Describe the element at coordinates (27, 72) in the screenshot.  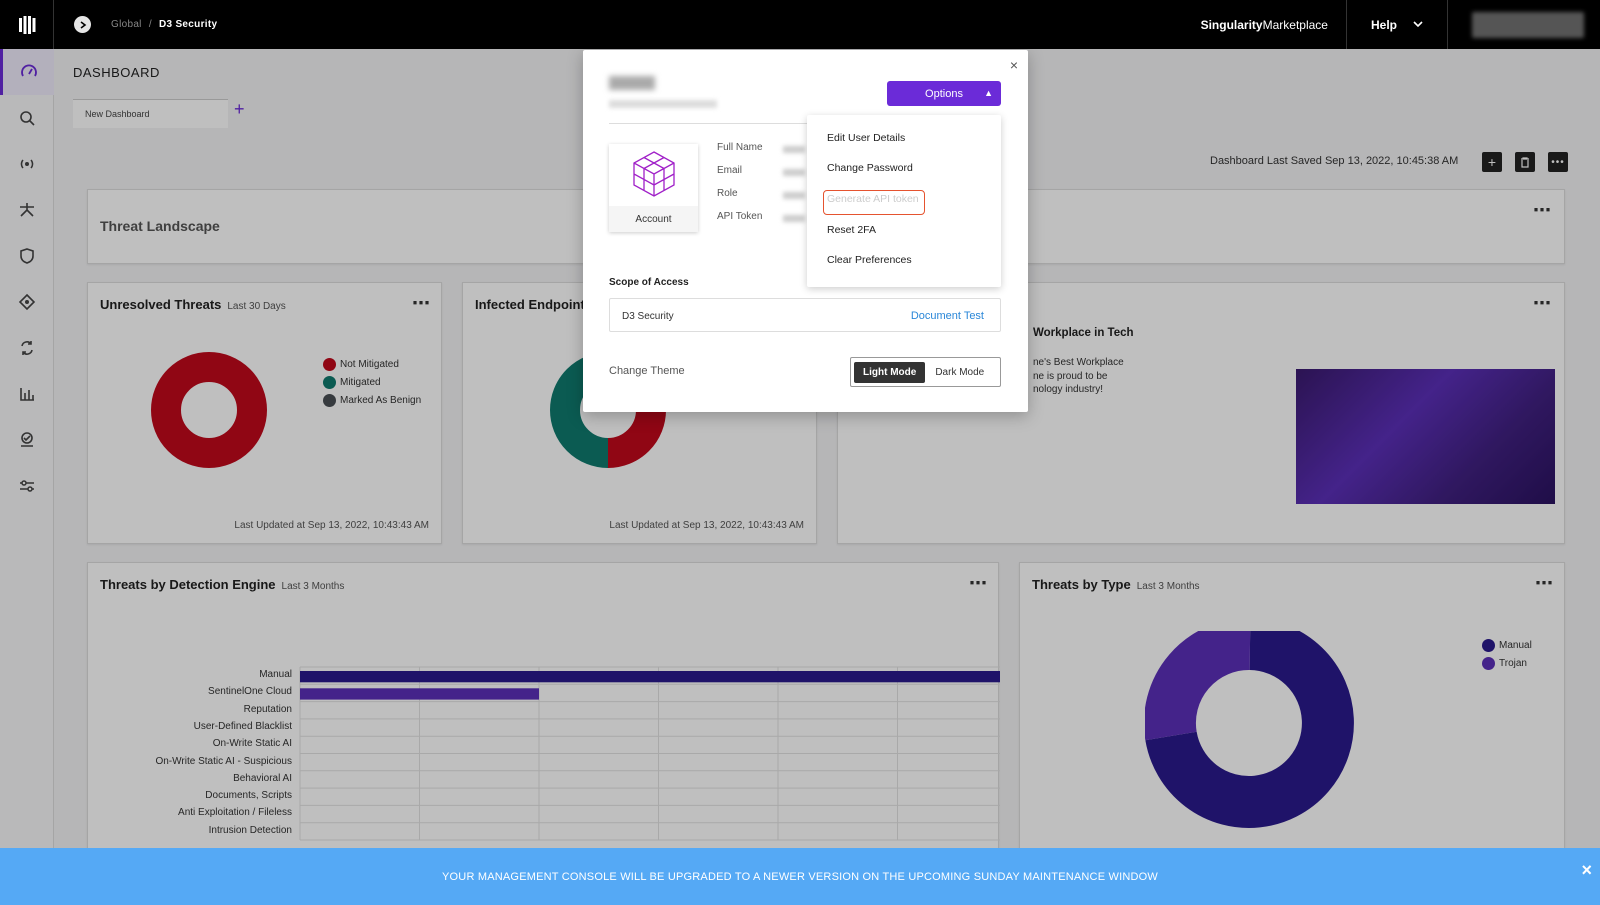
I see `sidebar-item-dashboard` at that location.